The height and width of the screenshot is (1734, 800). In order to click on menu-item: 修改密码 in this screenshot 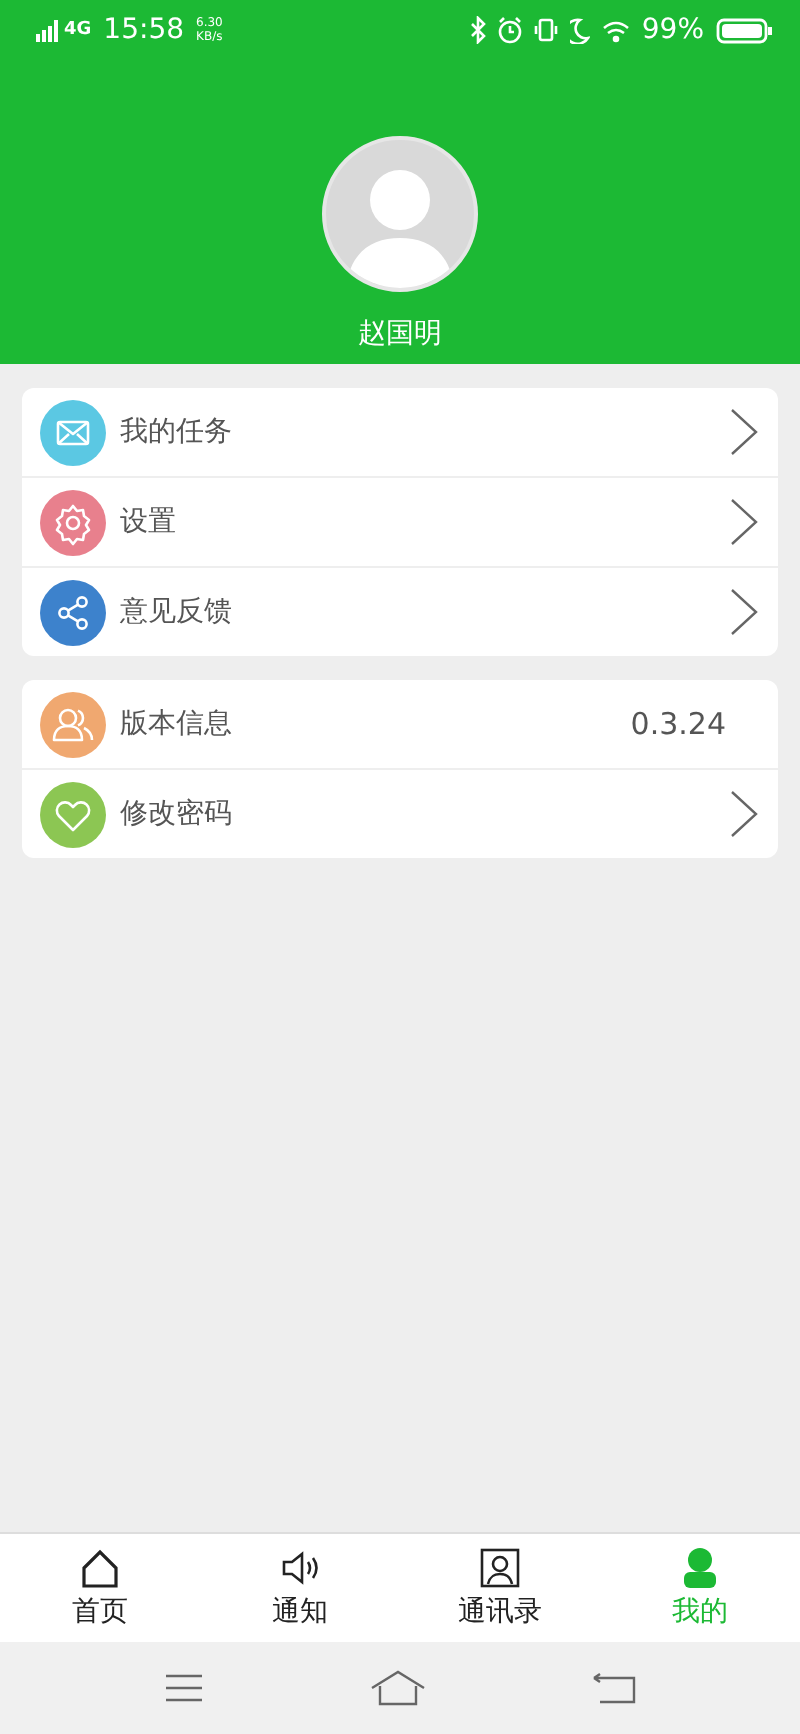, I will do `click(400, 813)`.